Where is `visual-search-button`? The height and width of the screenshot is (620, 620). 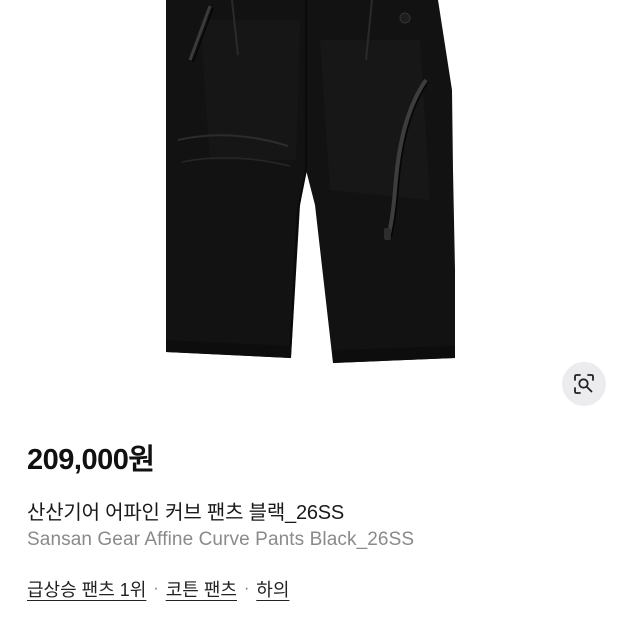
visual-search-button is located at coordinates (584, 384).